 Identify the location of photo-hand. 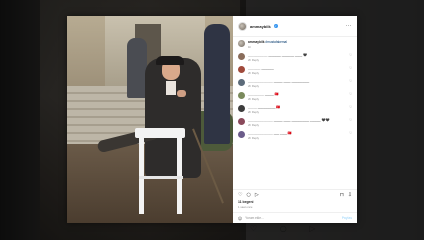
(181, 93).